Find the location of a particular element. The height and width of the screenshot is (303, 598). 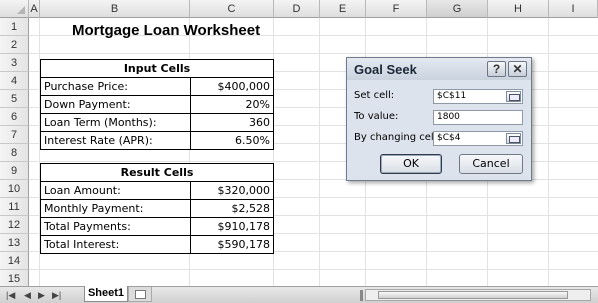

sheet-tab-bar: |◀ ◀ ▶ ▶| Sheet1 is located at coordinates (299, 294).